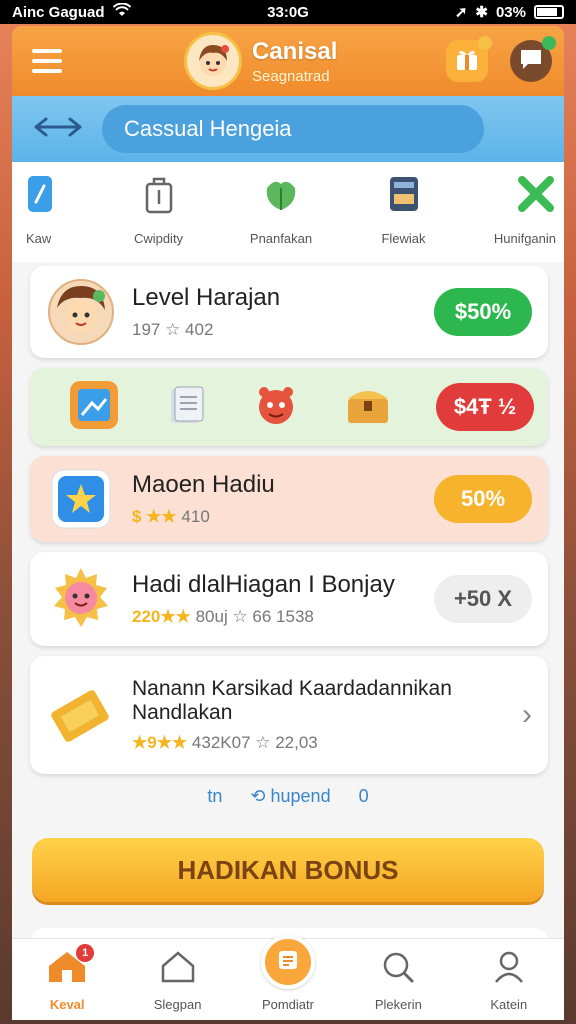 The width and height of the screenshot is (576, 1024). I want to click on star-icon, so click(81, 499).